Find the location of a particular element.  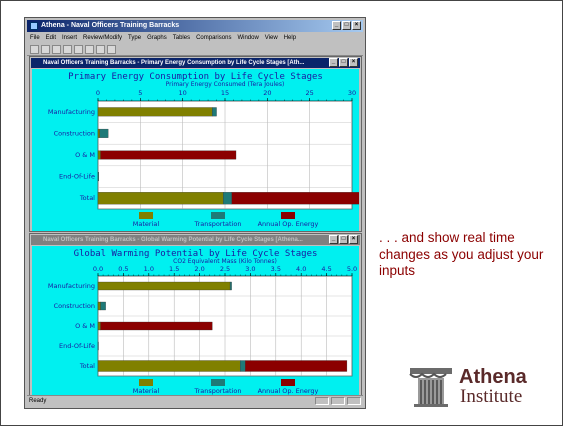

x-tick-label: 15 is located at coordinates (225, 93).